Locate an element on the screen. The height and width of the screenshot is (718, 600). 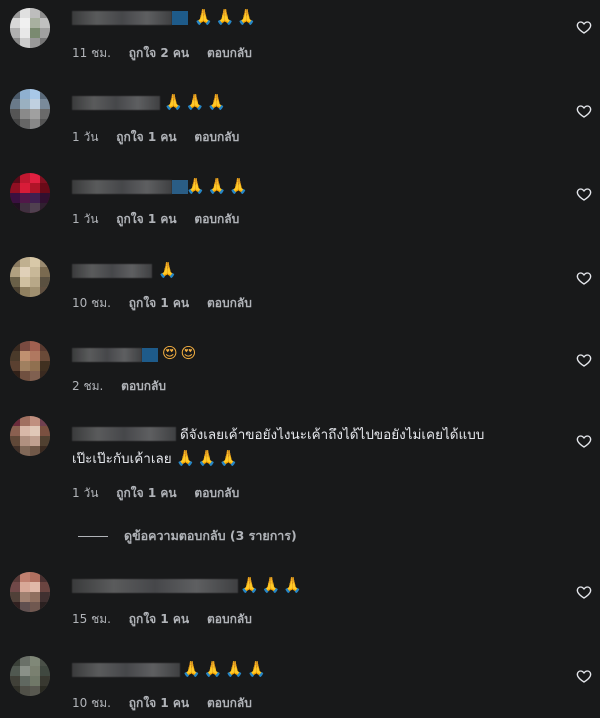
comment-time: 2 ชม. is located at coordinates (87, 386).